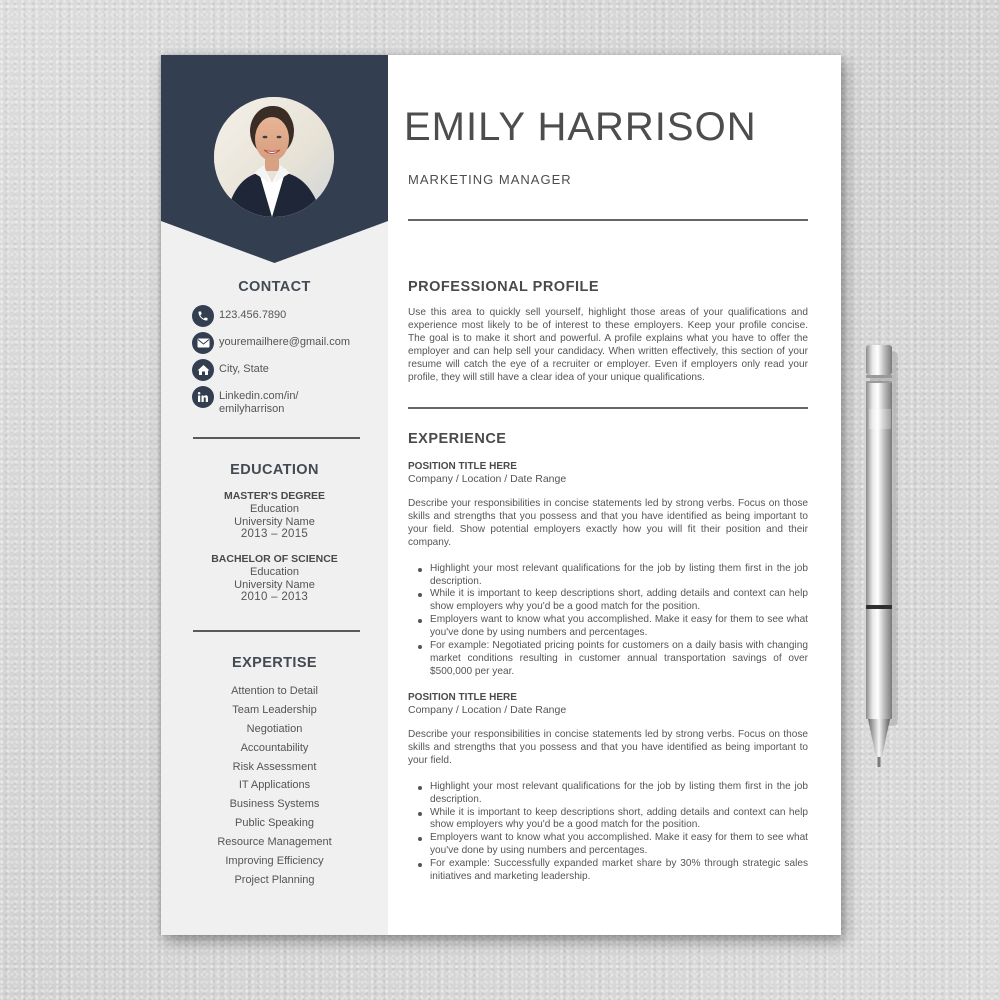 The height and width of the screenshot is (1000, 1000). Describe the element at coordinates (608, 408) in the screenshot. I see `section-divider` at that location.